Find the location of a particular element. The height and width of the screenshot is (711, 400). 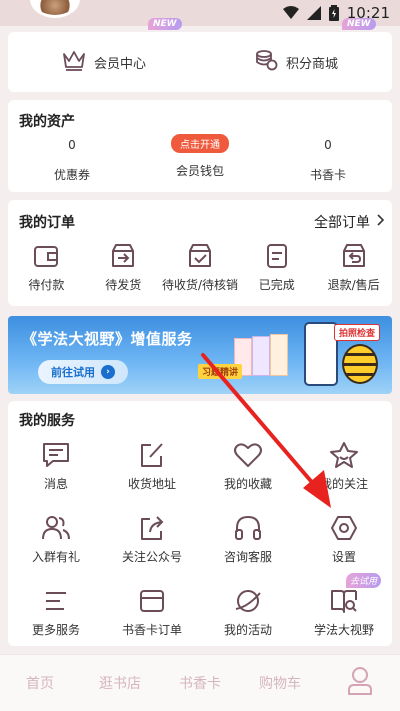

shipping-address-button: 收货地址 is located at coordinates (152, 466).